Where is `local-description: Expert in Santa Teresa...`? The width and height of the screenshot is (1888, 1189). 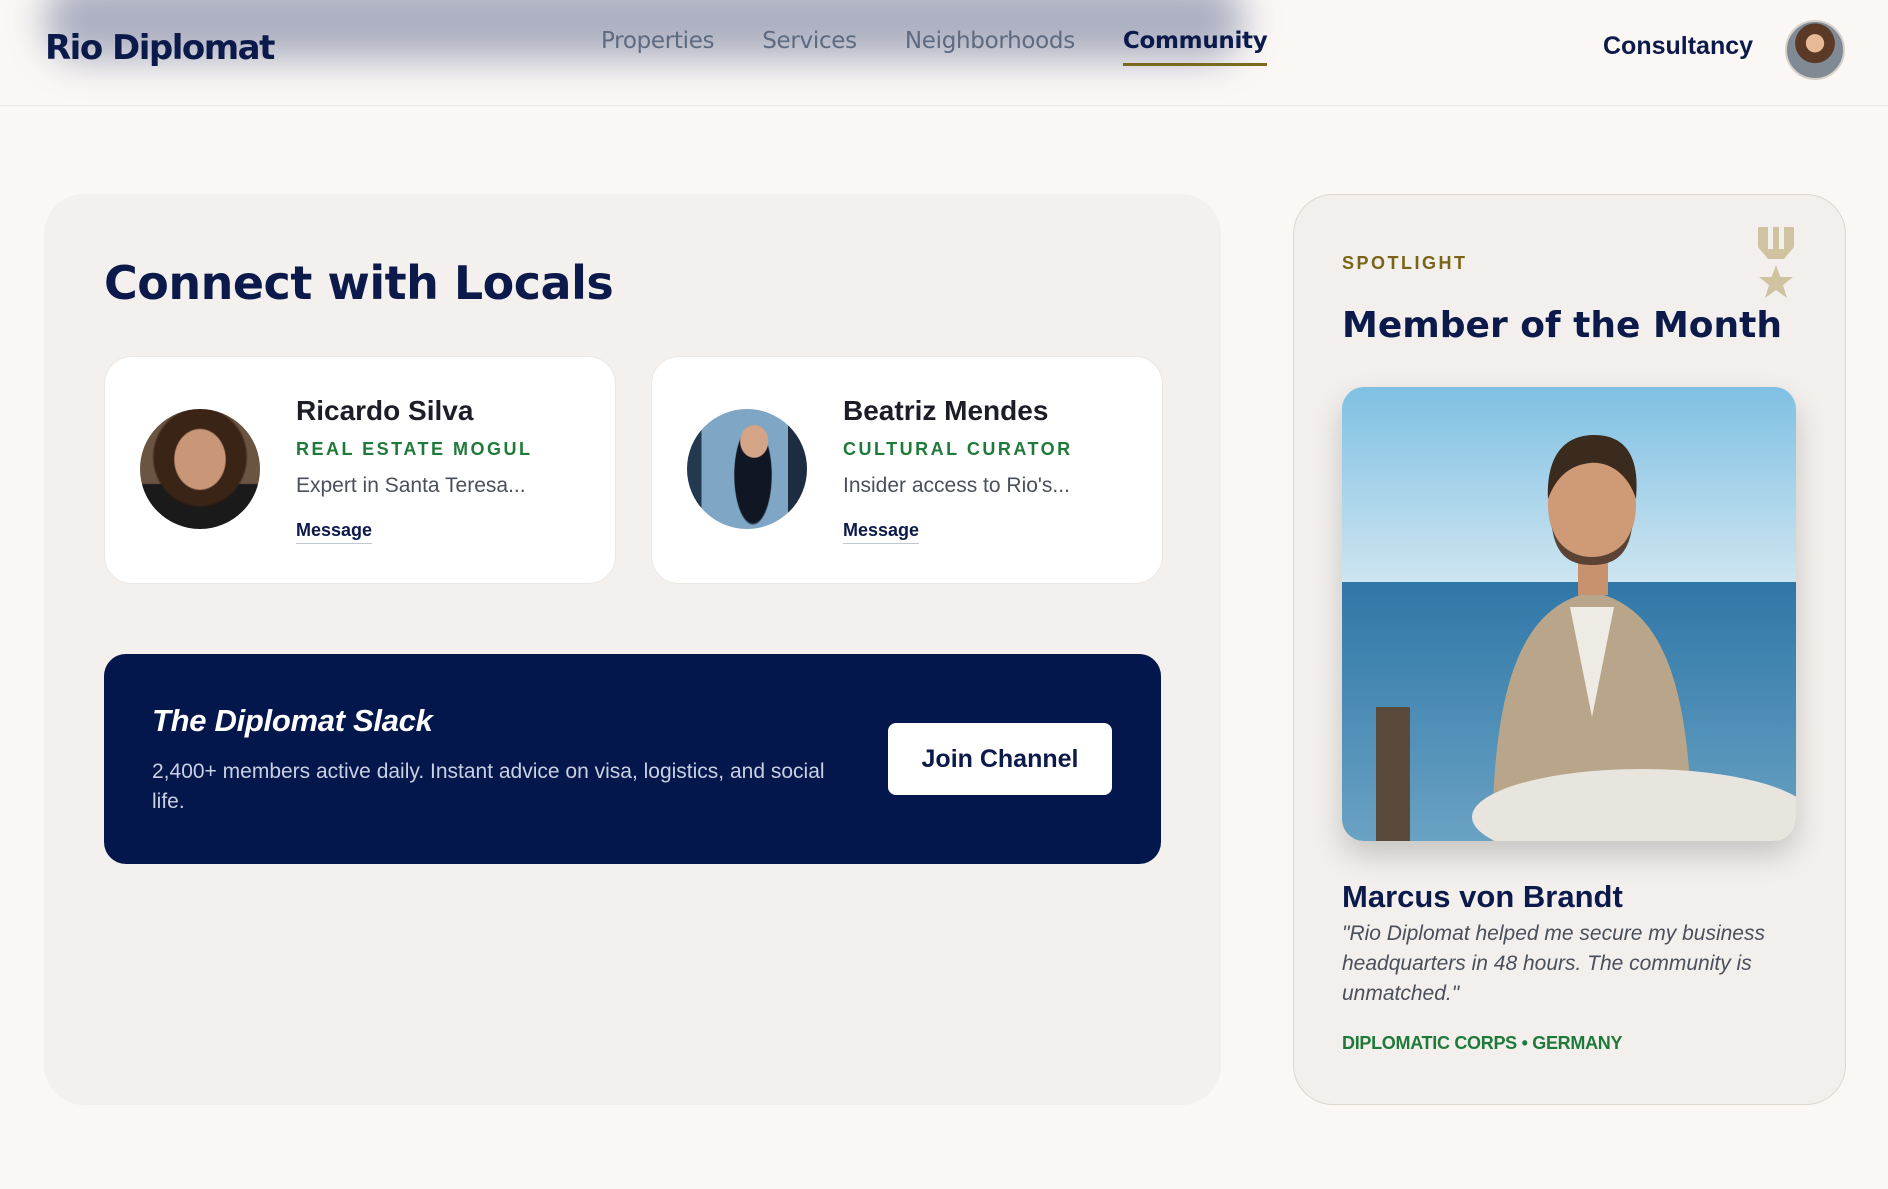 local-description: Expert in Santa Teresa... is located at coordinates (411, 485).